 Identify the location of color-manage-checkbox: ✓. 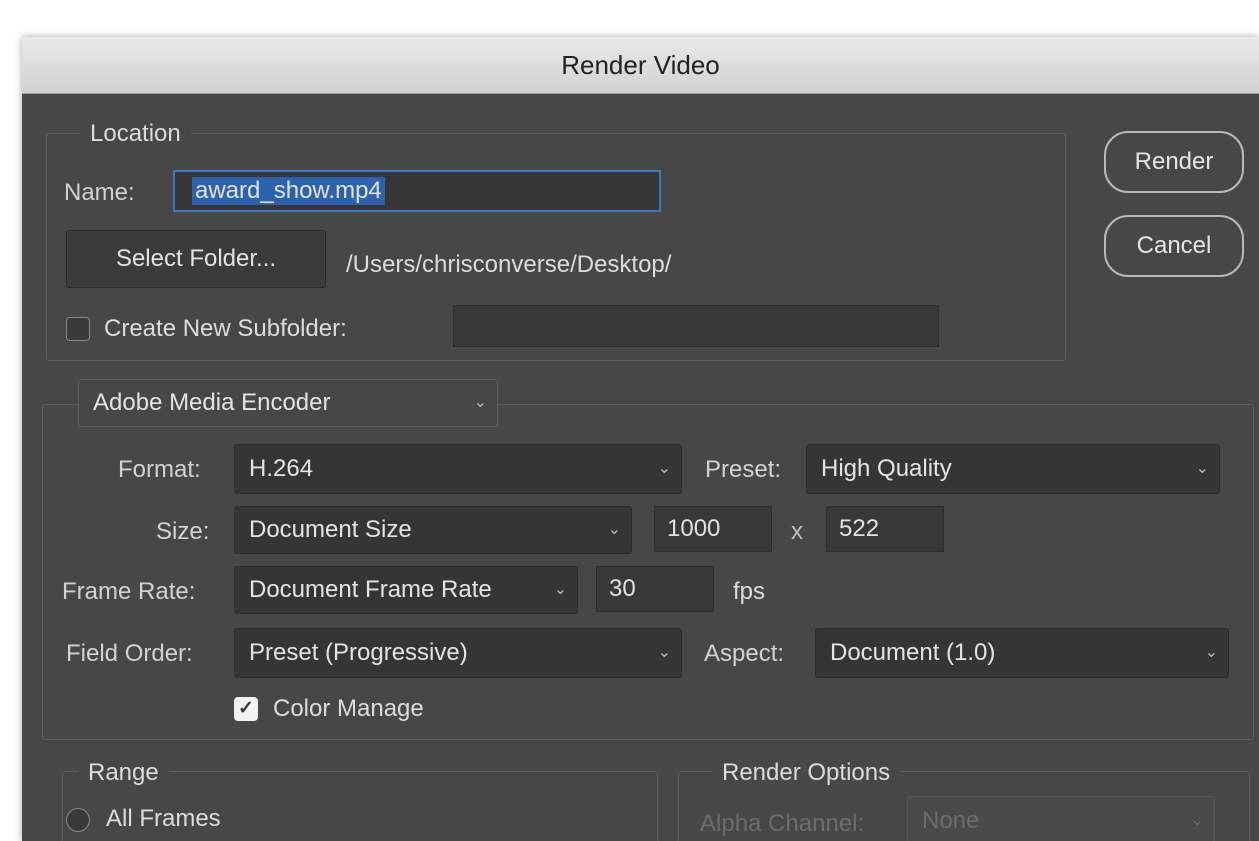
(246, 709).